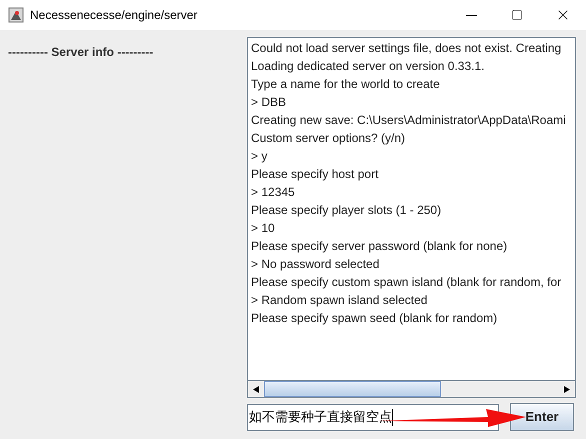  I want to click on window-title: Necessenecesse/engine/server, so click(114, 15).